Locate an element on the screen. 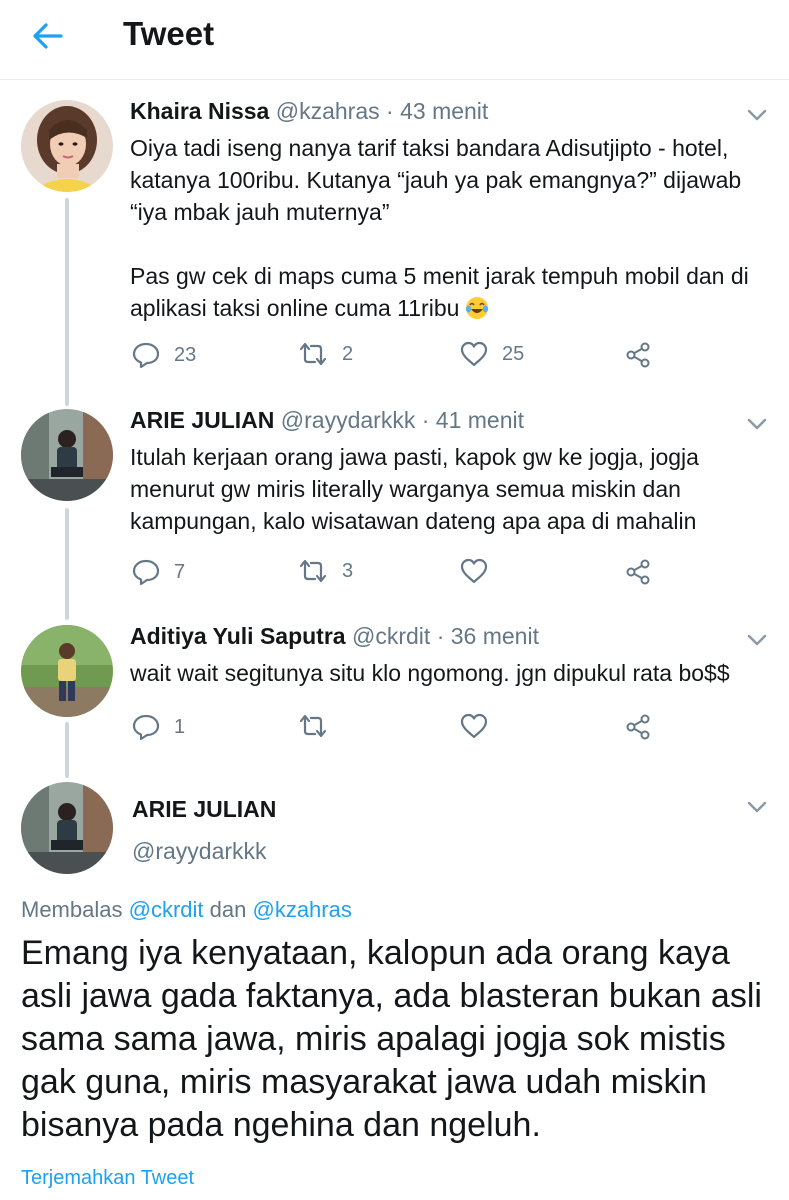 This screenshot has width=789, height=1200. like-button: 25 is located at coordinates (492, 354).